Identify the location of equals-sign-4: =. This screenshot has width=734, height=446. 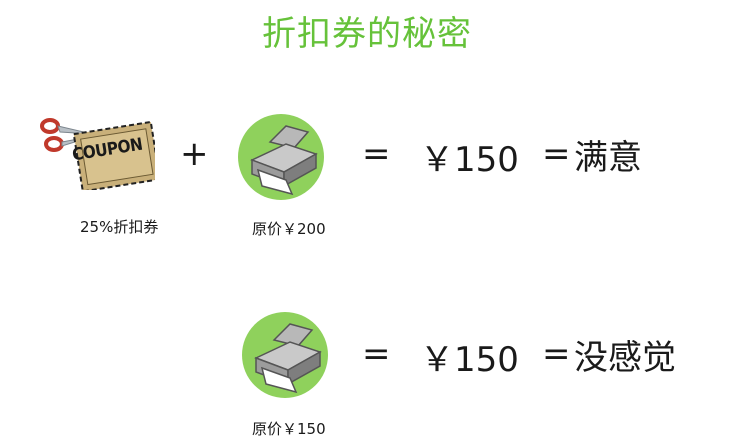
(556, 354).